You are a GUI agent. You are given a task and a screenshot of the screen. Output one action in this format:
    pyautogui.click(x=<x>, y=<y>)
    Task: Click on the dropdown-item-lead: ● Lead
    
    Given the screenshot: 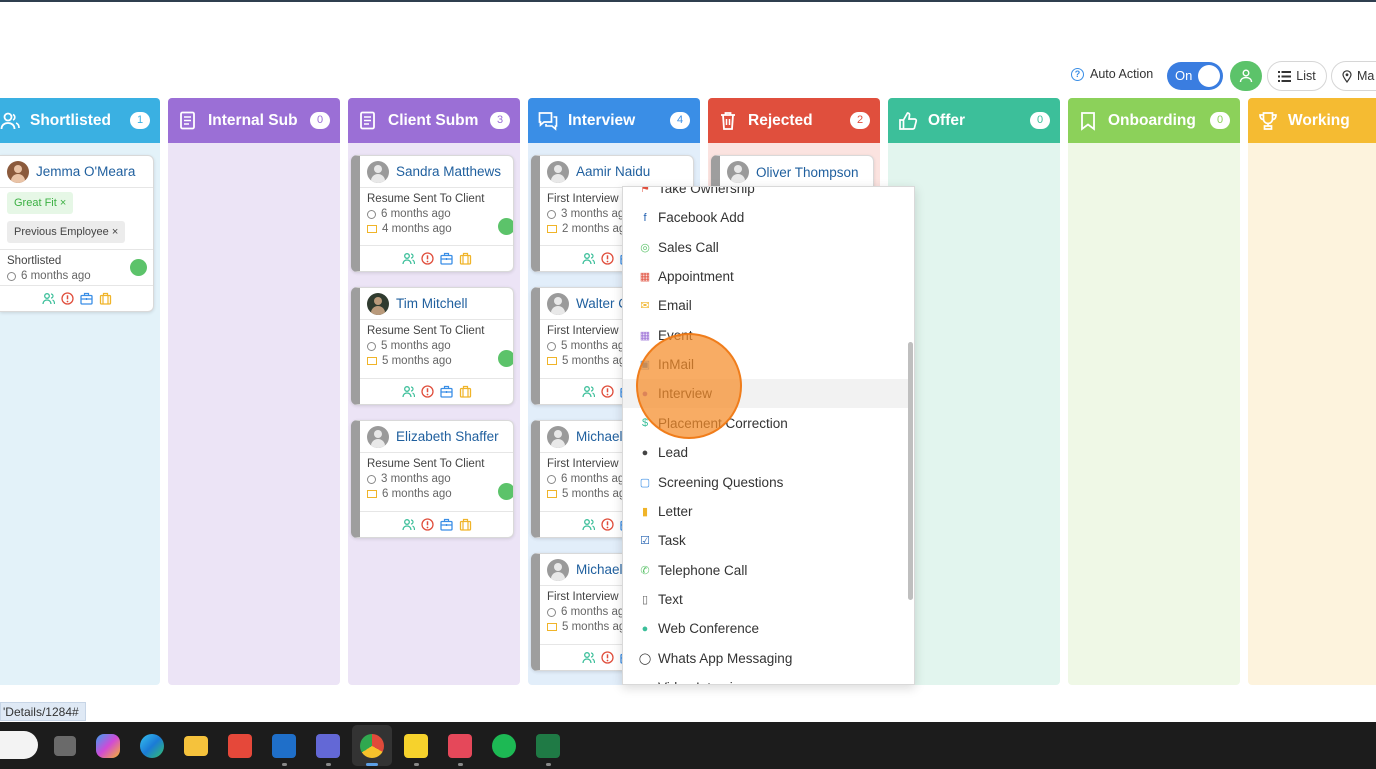 What is the action you would take?
    pyautogui.click(x=765, y=452)
    